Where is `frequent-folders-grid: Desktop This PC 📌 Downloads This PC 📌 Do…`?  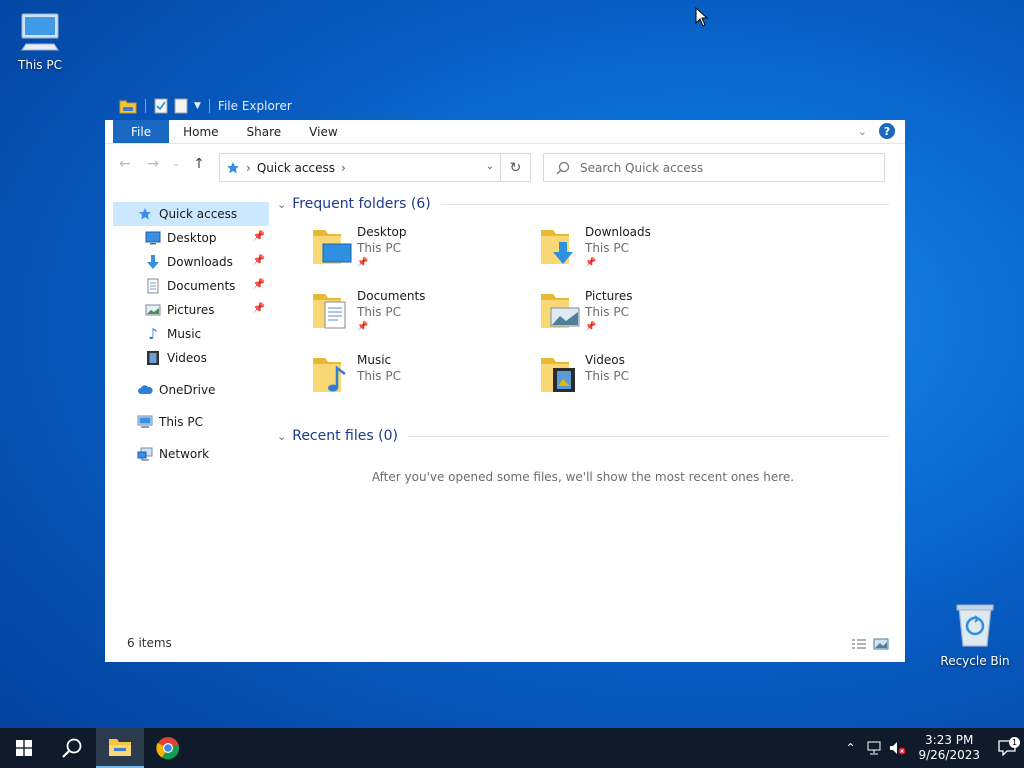
frequent-folders-grid: Desktop This PC 📌 Downloads This PC 📌 Do… is located at coordinates (600, 314).